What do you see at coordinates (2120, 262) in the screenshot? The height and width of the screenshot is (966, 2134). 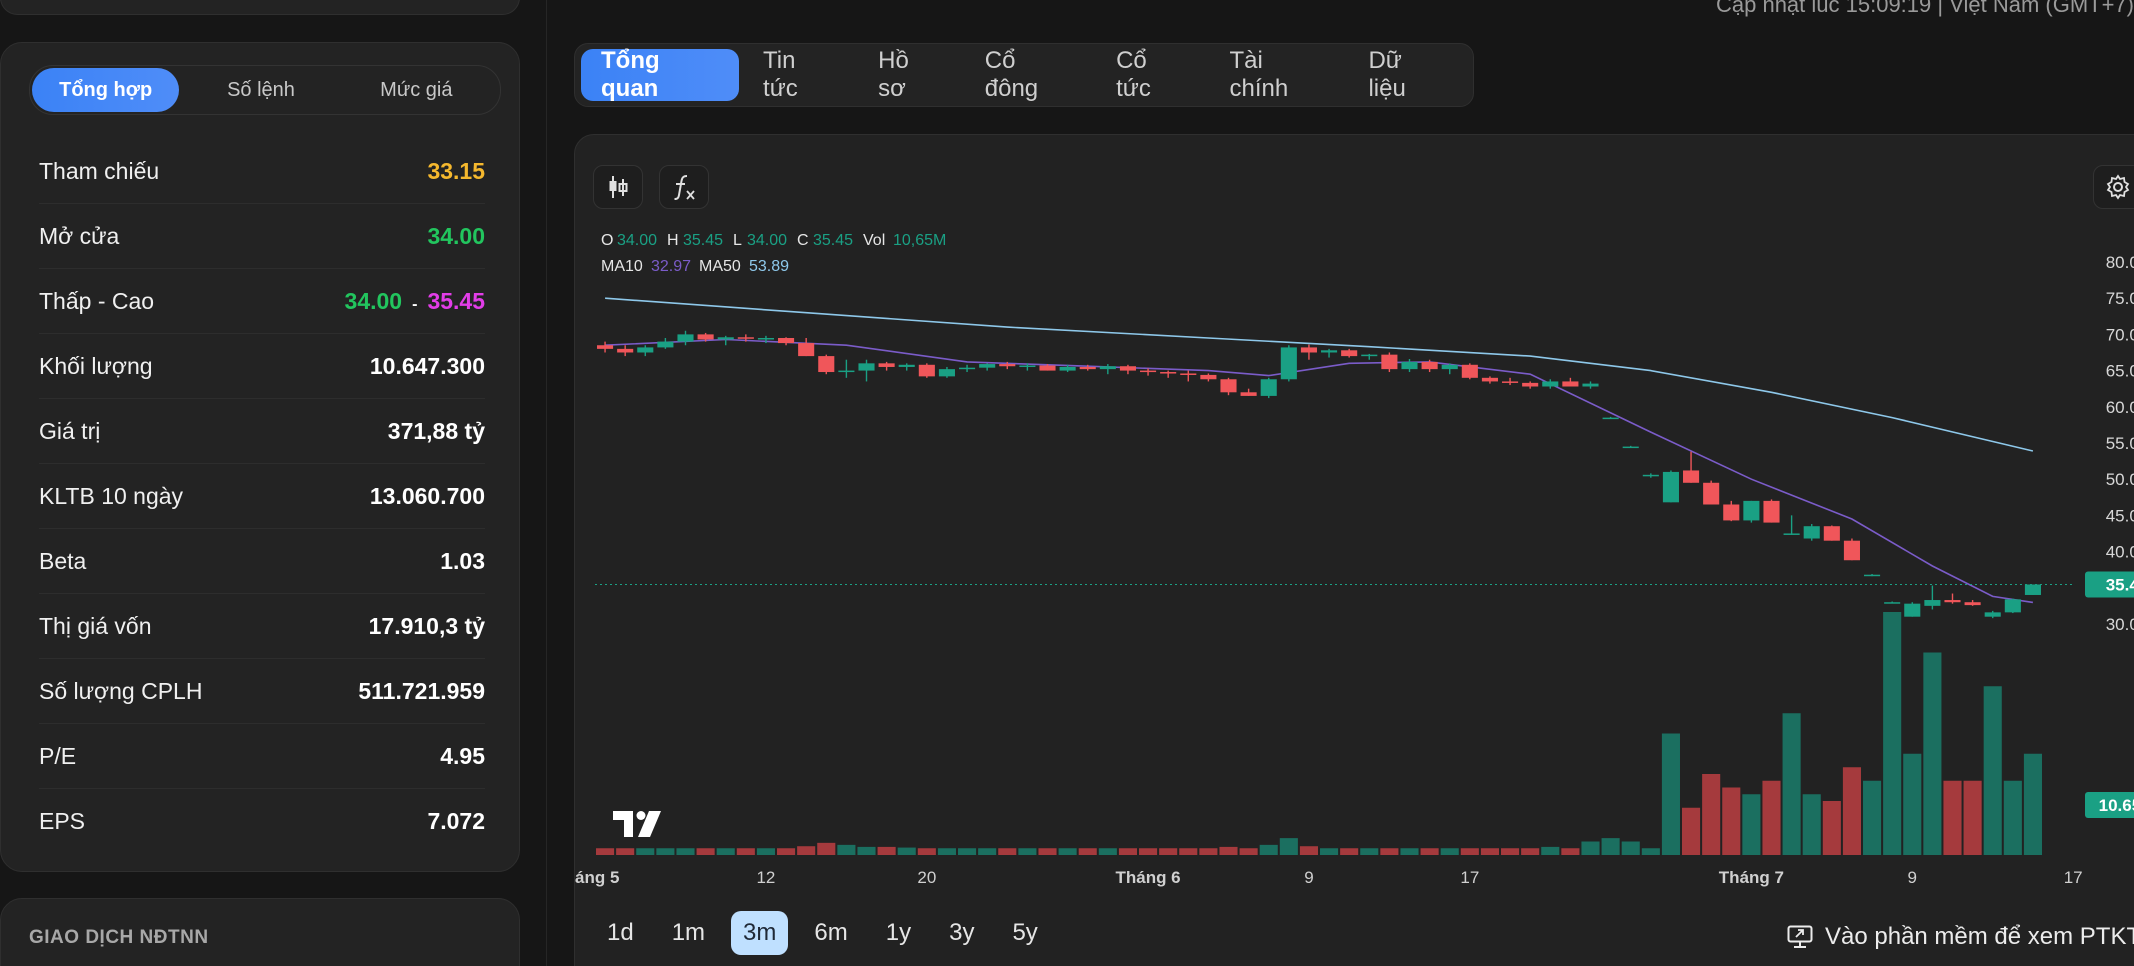 I see `y-tick-label: 80.00` at bounding box center [2120, 262].